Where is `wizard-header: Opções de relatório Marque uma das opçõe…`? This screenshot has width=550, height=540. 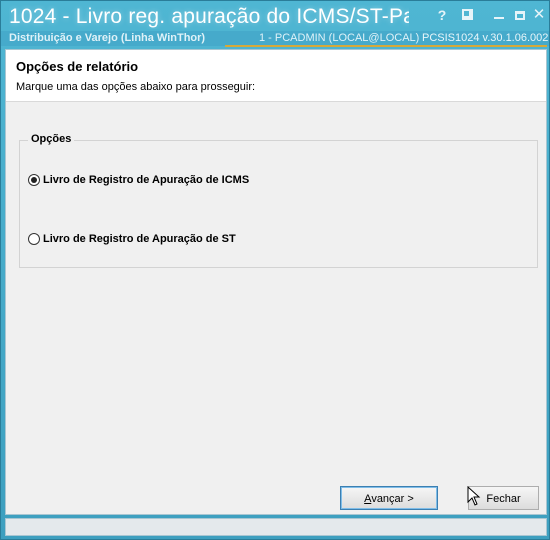 wizard-header: Opções de relatório Marque uma das opçõe… is located at coordinates (276, 76).